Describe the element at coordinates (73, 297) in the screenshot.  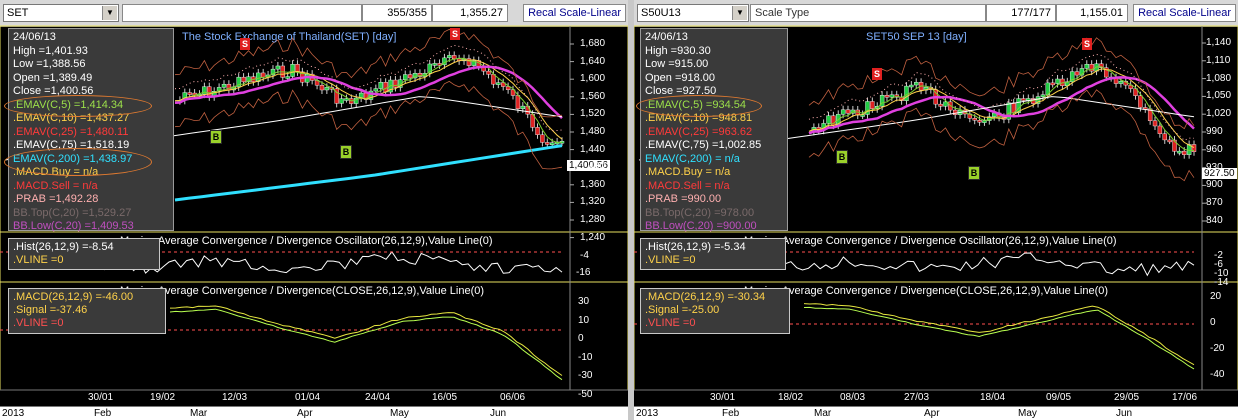
I see `macd-value: .MACD(26,12,9) =-46.00` at that location.